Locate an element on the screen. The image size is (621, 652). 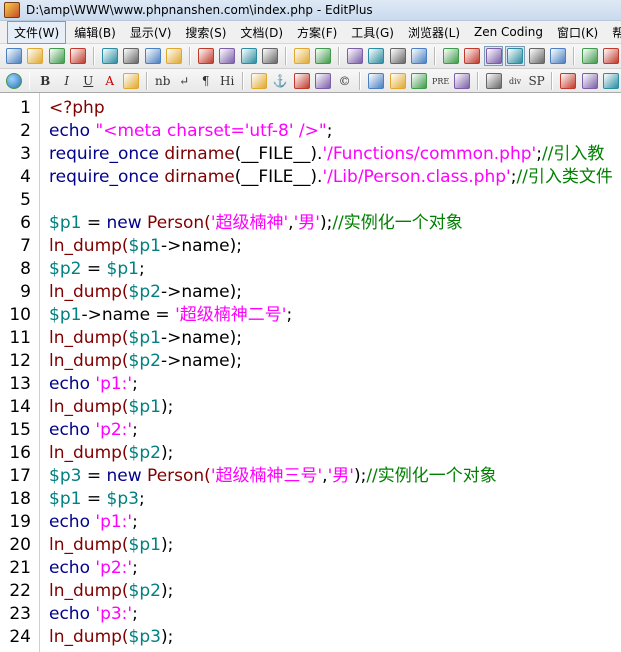
menu-item-5: 方案(F) is located at coordinates (317, 32).